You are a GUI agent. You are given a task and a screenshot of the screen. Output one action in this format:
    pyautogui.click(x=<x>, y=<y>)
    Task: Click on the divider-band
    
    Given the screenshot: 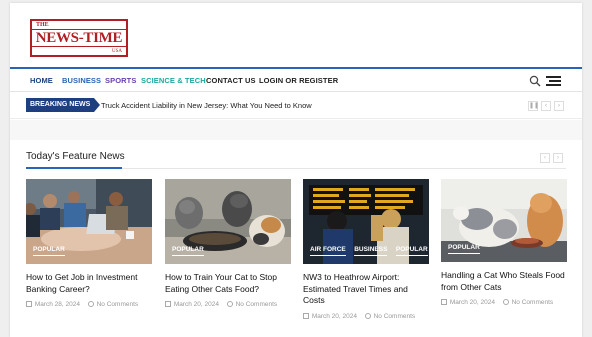 What is the action you would take?
    pyautogui.click(x=296, y=130)
    